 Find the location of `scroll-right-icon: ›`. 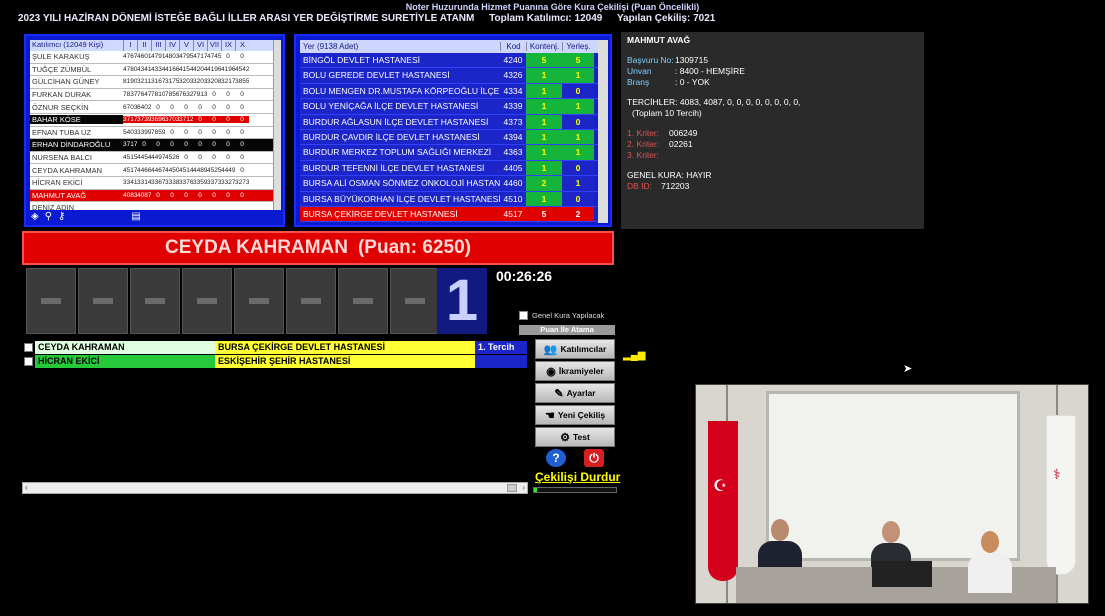

scroll-right-icon: › is located at coordinates (523, 487).